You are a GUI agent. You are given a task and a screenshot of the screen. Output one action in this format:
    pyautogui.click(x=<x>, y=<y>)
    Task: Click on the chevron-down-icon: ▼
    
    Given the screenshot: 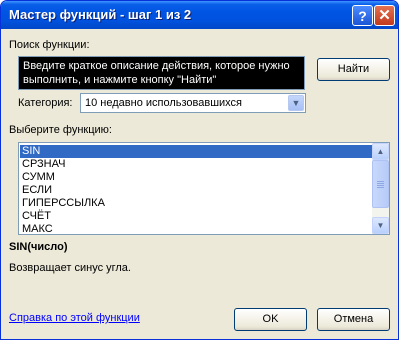 What is the action you would take?
    pyautogui.click(x=296, y=103)
    